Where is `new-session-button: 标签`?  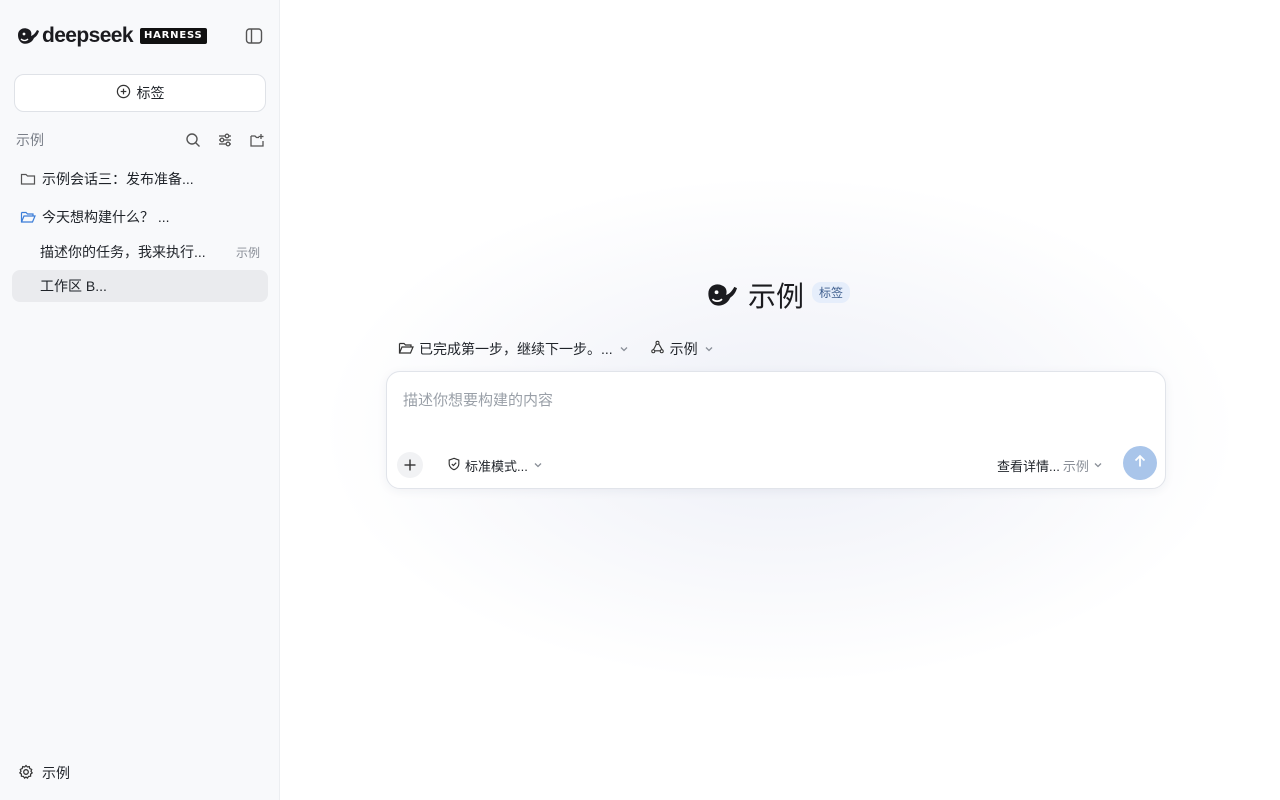 new-session-button: 标签 is located at coordinates (140, 93).